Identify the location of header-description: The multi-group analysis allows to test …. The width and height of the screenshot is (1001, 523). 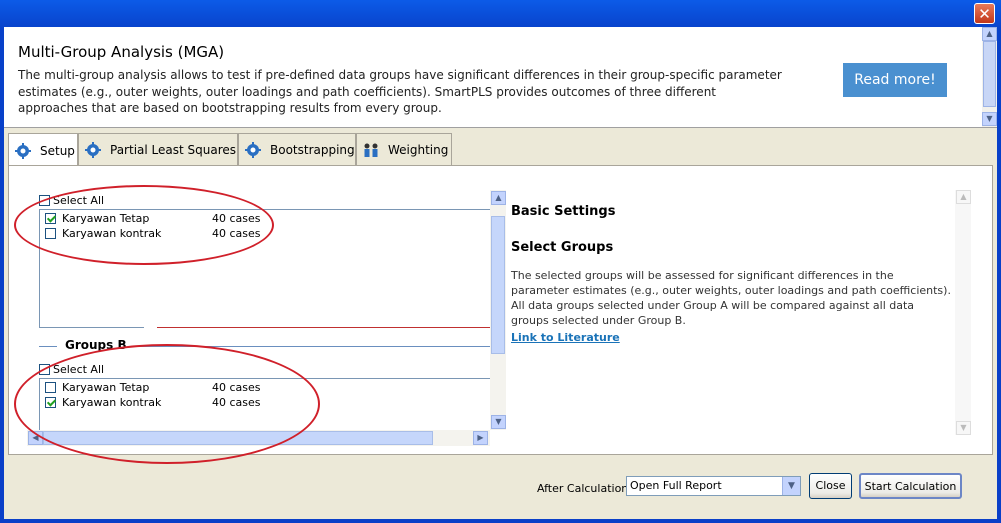
(400, 91).